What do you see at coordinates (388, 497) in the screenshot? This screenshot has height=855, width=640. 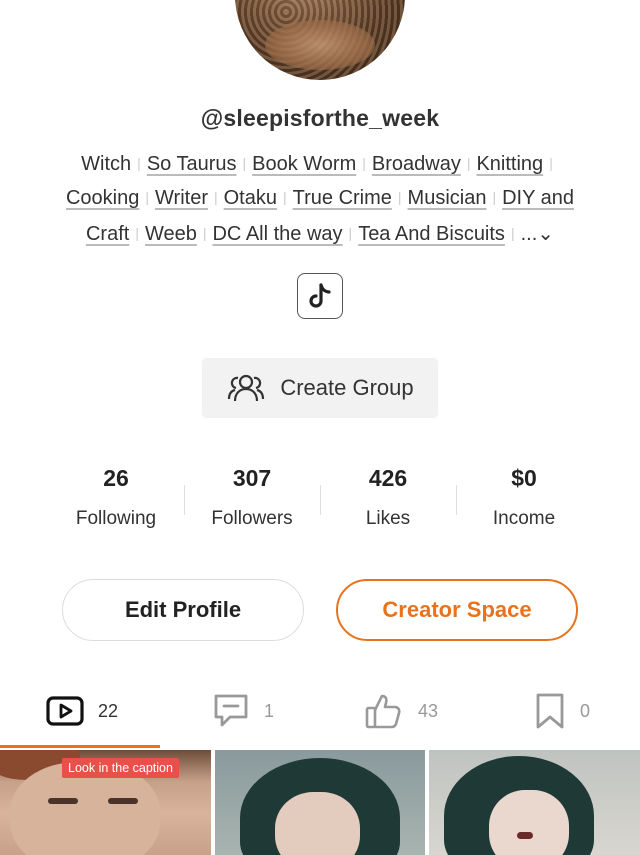 I see `stat-likes: 426 Likes` at bounding box center [388, 497].